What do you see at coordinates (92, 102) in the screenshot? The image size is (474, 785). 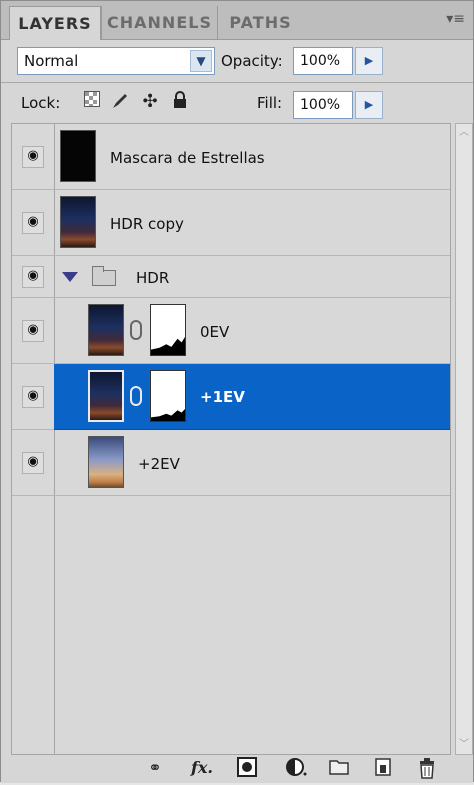 I see `lock-transparent-pixels-icon` at bounding box center [92, 102].